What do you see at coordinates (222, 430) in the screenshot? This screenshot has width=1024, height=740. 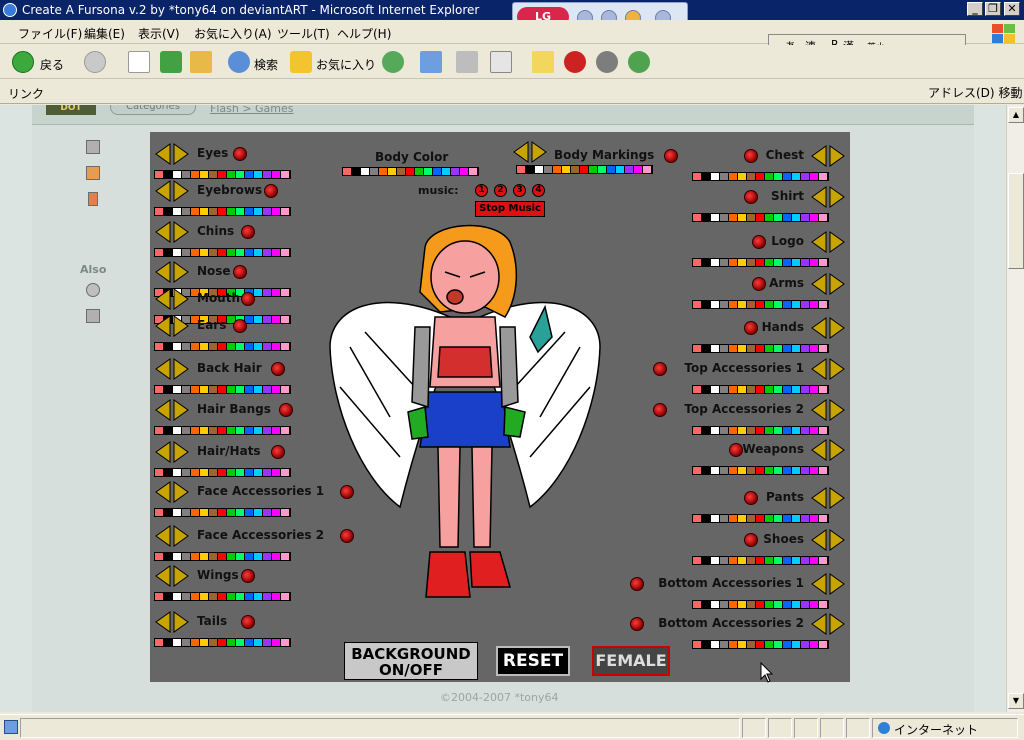 I see `hair-bangs-palette` at bounding box center [222, 430].